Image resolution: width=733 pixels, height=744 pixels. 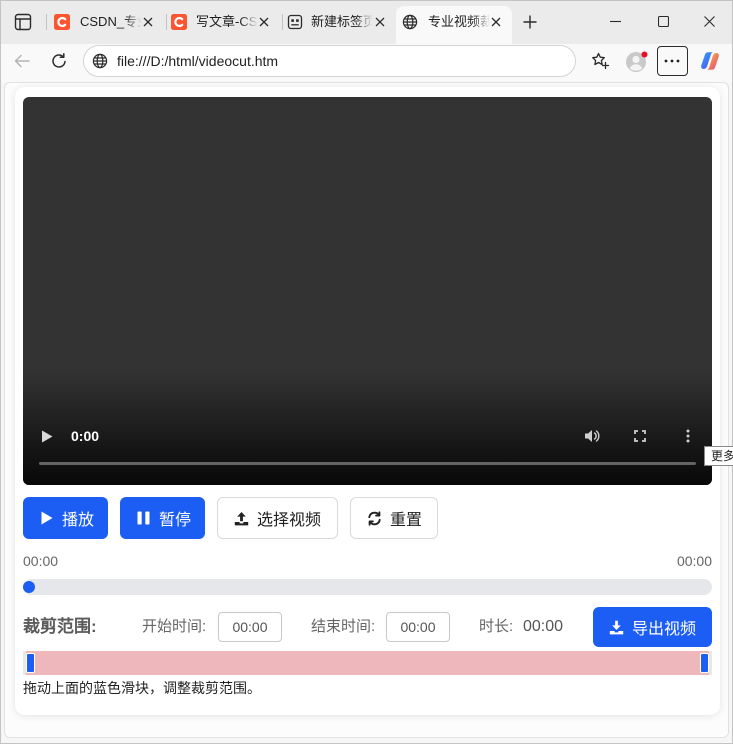 I want to click on play-button: 播放, so click(x=65, y=518).